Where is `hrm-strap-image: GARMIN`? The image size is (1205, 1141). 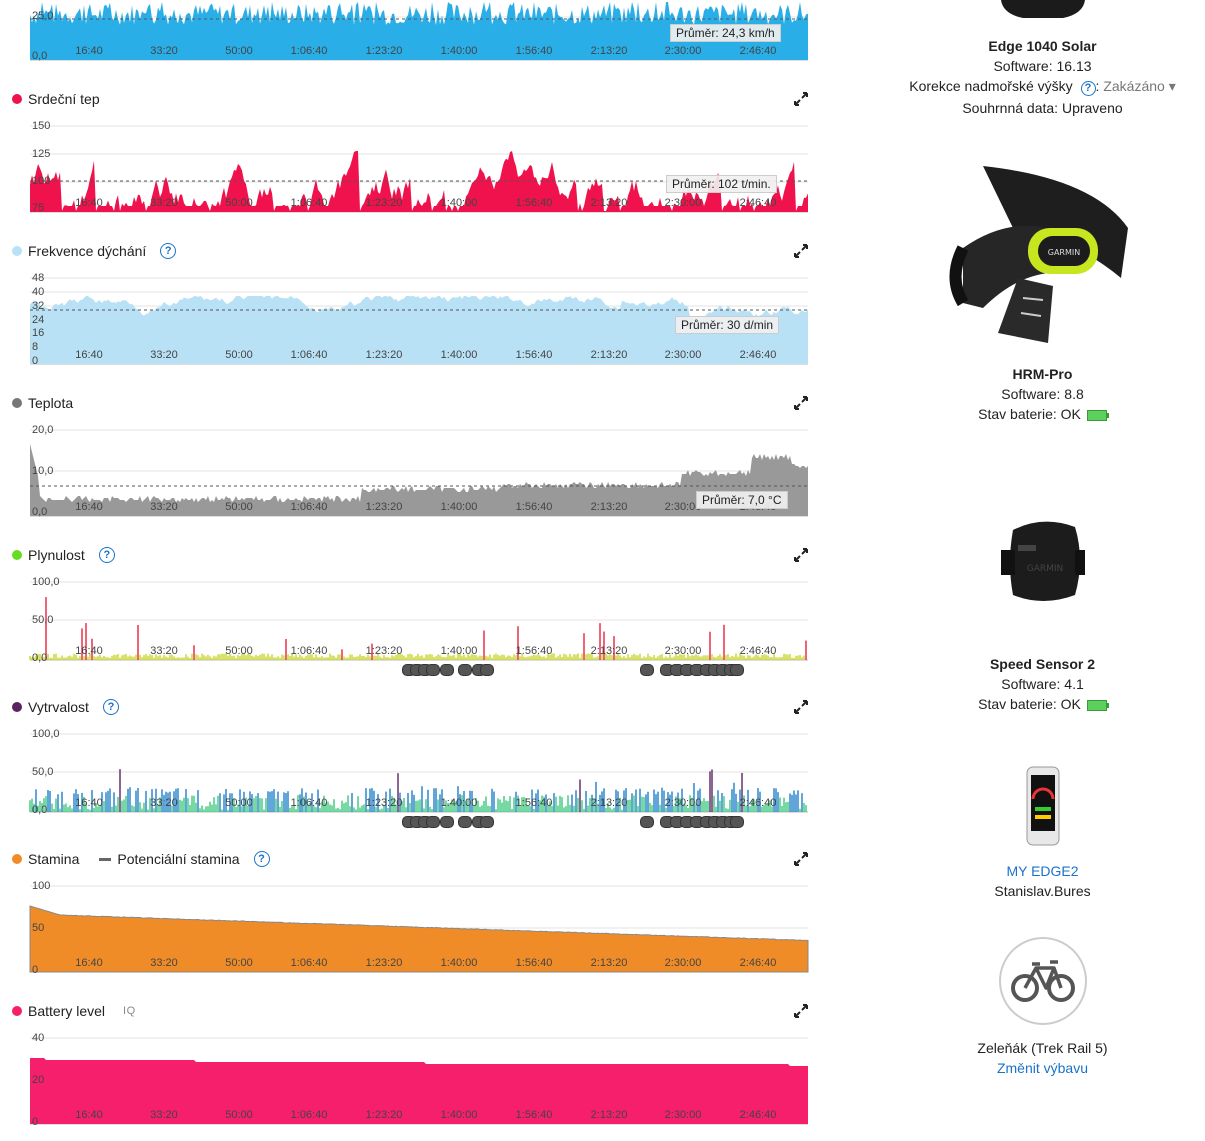
hrm-strap-image: GARMIN is located at coordinates (1038, 254).